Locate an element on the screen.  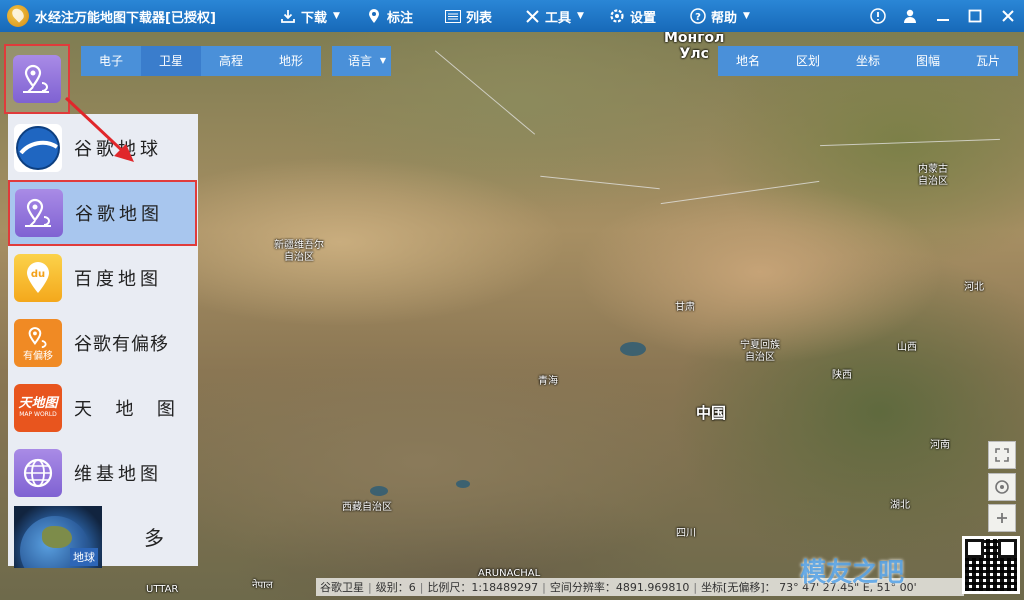
map-pin-icon is located at coordinates (374, 16).